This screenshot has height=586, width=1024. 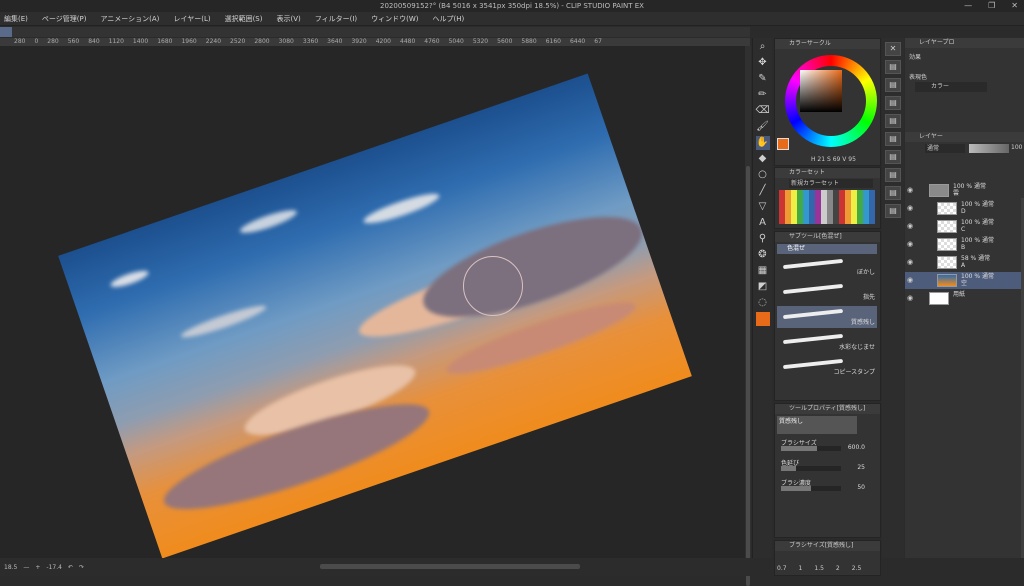 I want to click on color-stretch-row: 色延び 25, so click(x=828, y=464).